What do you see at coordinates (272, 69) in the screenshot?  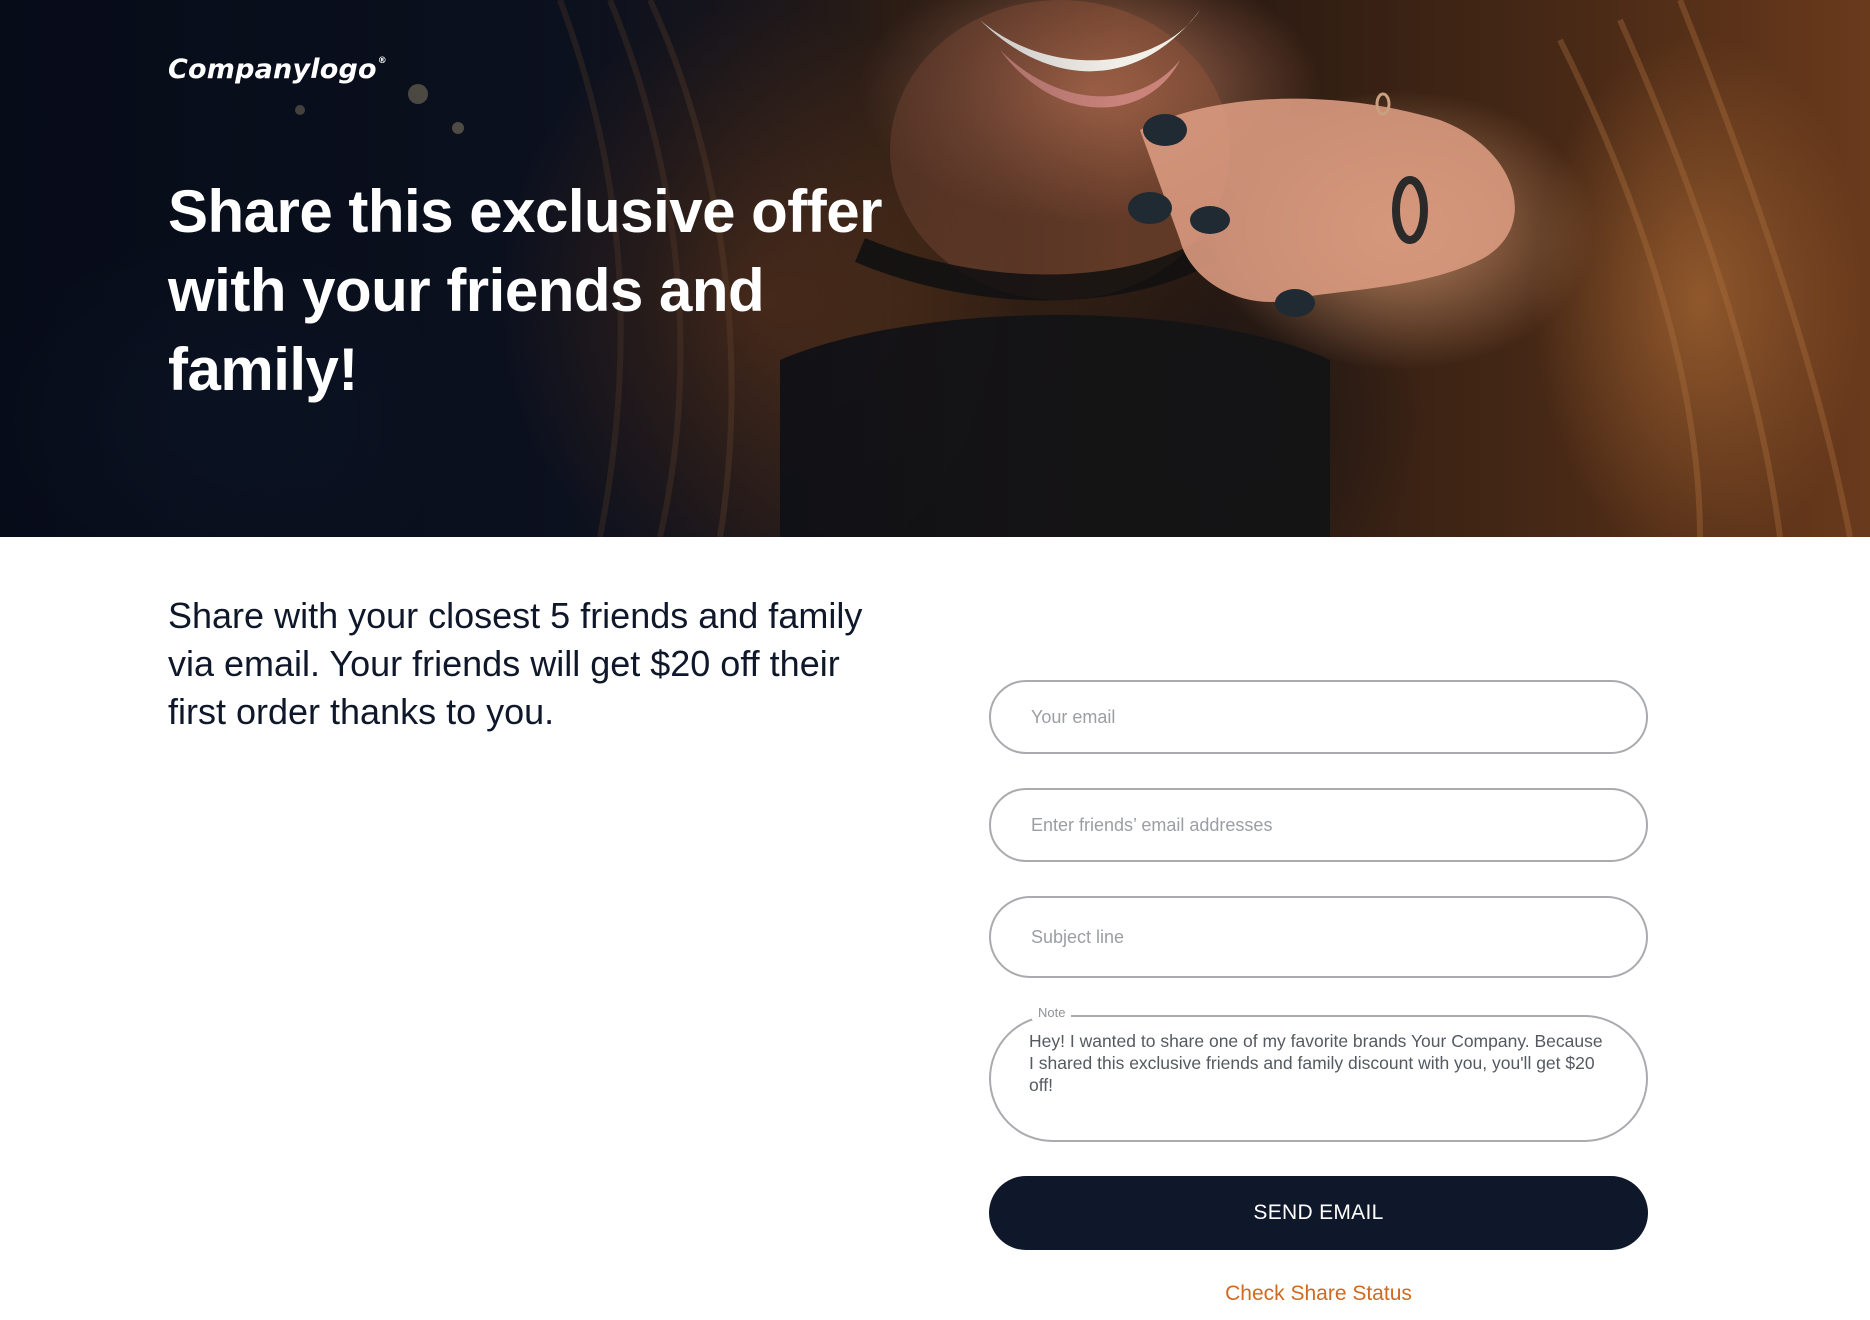 I see `logo-text: Companylogo` at bounding box center [272, 69].